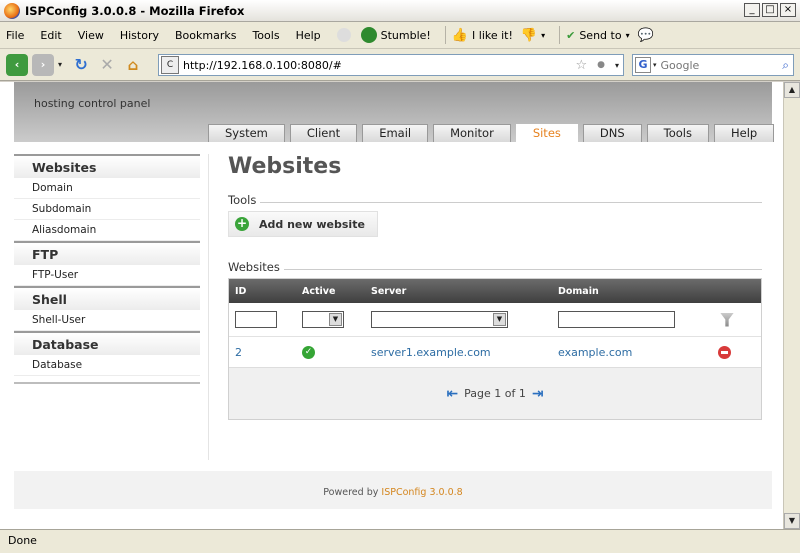 The width and height of the screenshot is (800, 553). Describe the element at coordinates (303, 224) in the screenshot. I see `add-new-website-button: + Add new website` at that location.